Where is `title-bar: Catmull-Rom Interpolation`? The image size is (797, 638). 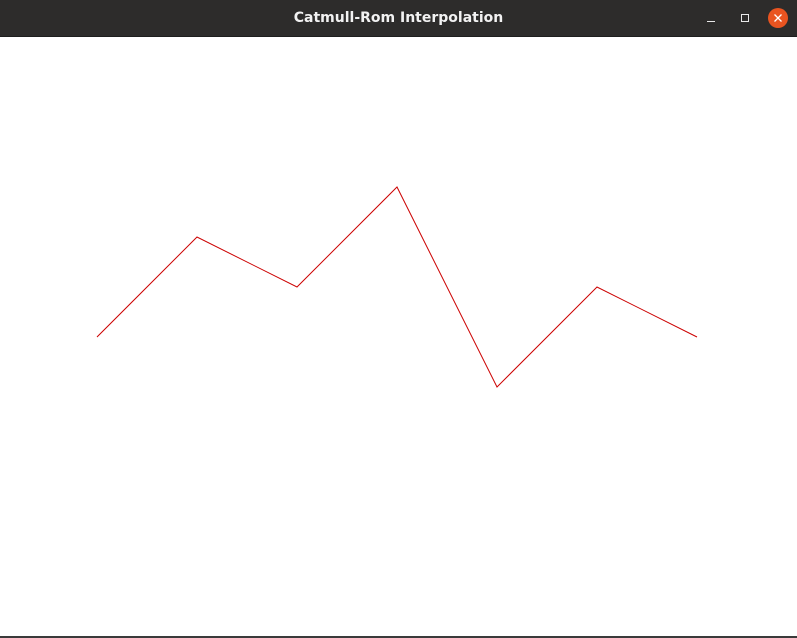
title-bar: Catmull-Rom Interpolation is located at coordinates (398, 18).